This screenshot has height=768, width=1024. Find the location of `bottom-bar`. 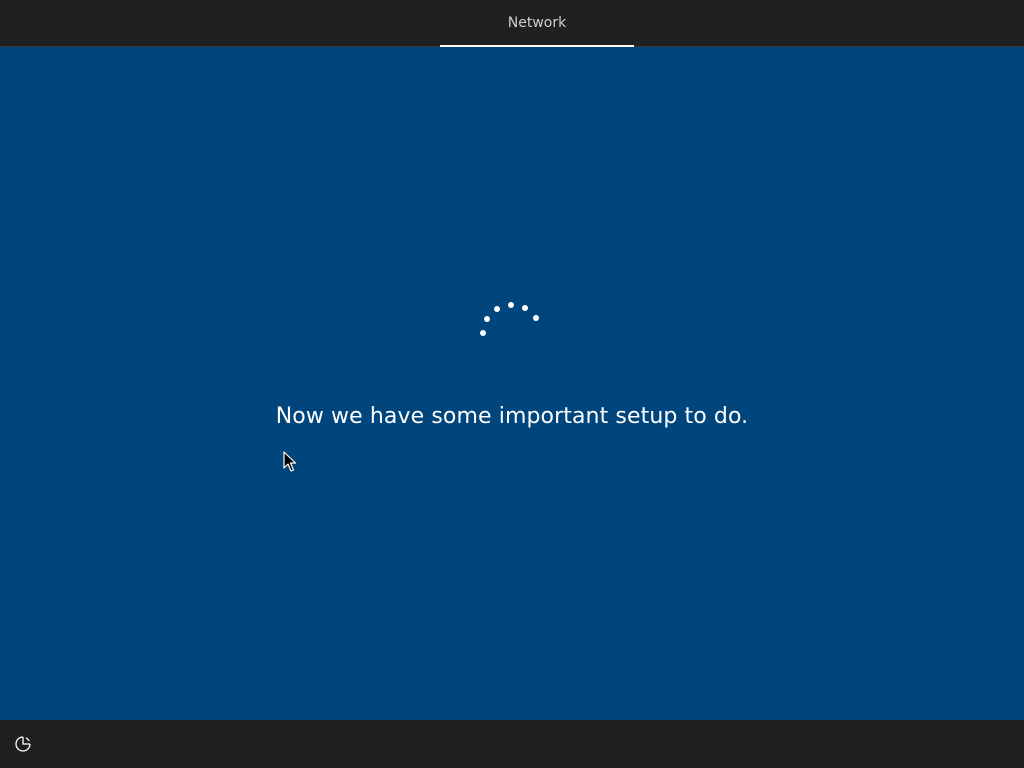

bottom-bar is located at coordinates (512, 744).